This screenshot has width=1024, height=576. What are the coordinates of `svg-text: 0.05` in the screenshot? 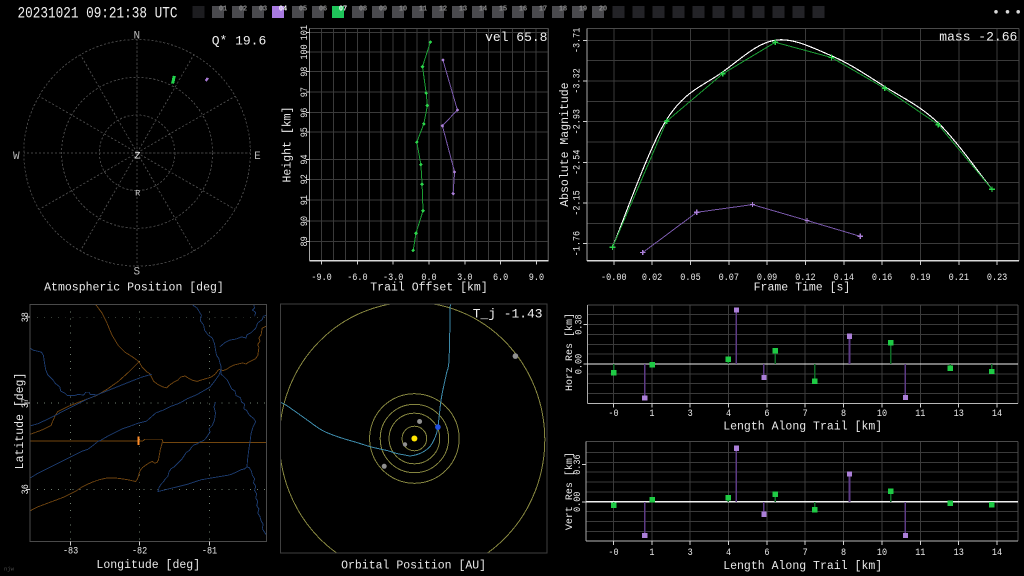 It's located at (690, 278).